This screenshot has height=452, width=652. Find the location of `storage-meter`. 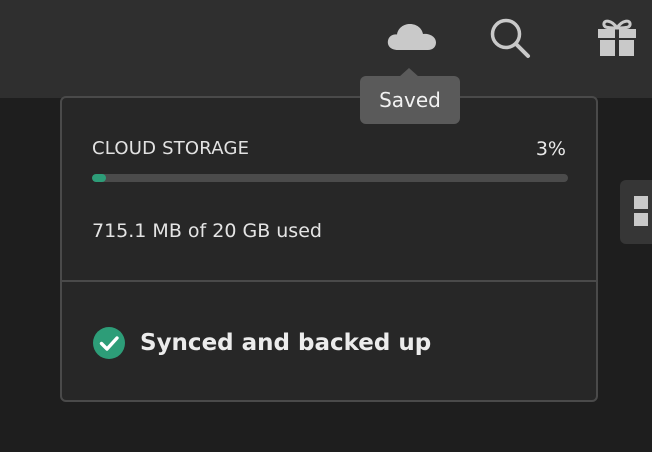

storage-meter is located at coordinates (330, 178).